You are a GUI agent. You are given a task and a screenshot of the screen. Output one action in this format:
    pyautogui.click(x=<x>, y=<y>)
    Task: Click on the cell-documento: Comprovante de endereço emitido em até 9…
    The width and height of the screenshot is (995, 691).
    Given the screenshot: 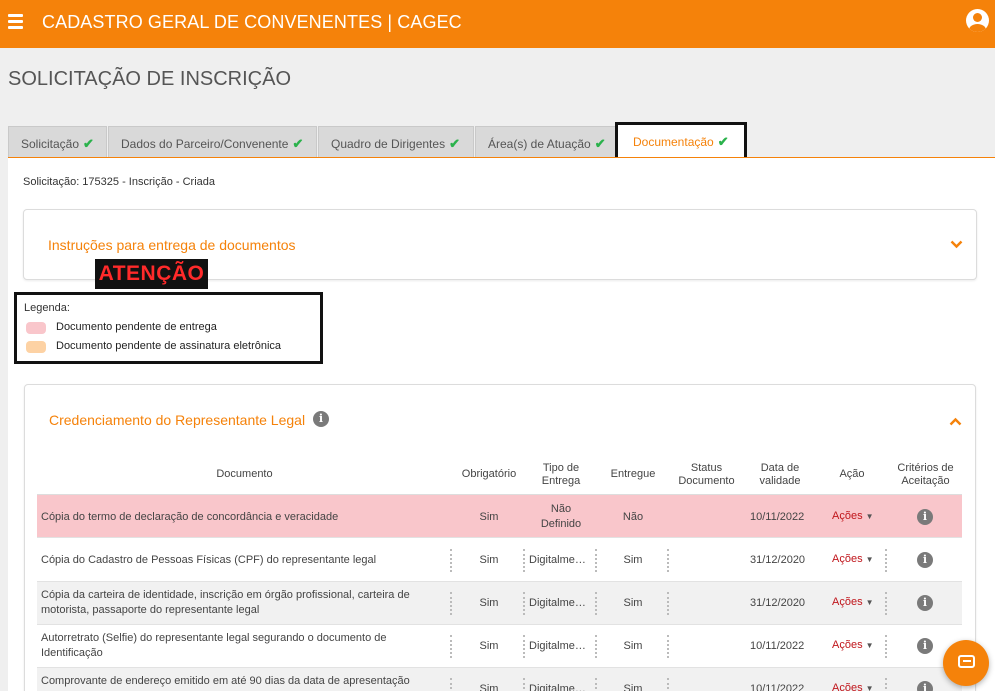 What is the action you would take?
    pyautogui.click(x=225, y=681)
    